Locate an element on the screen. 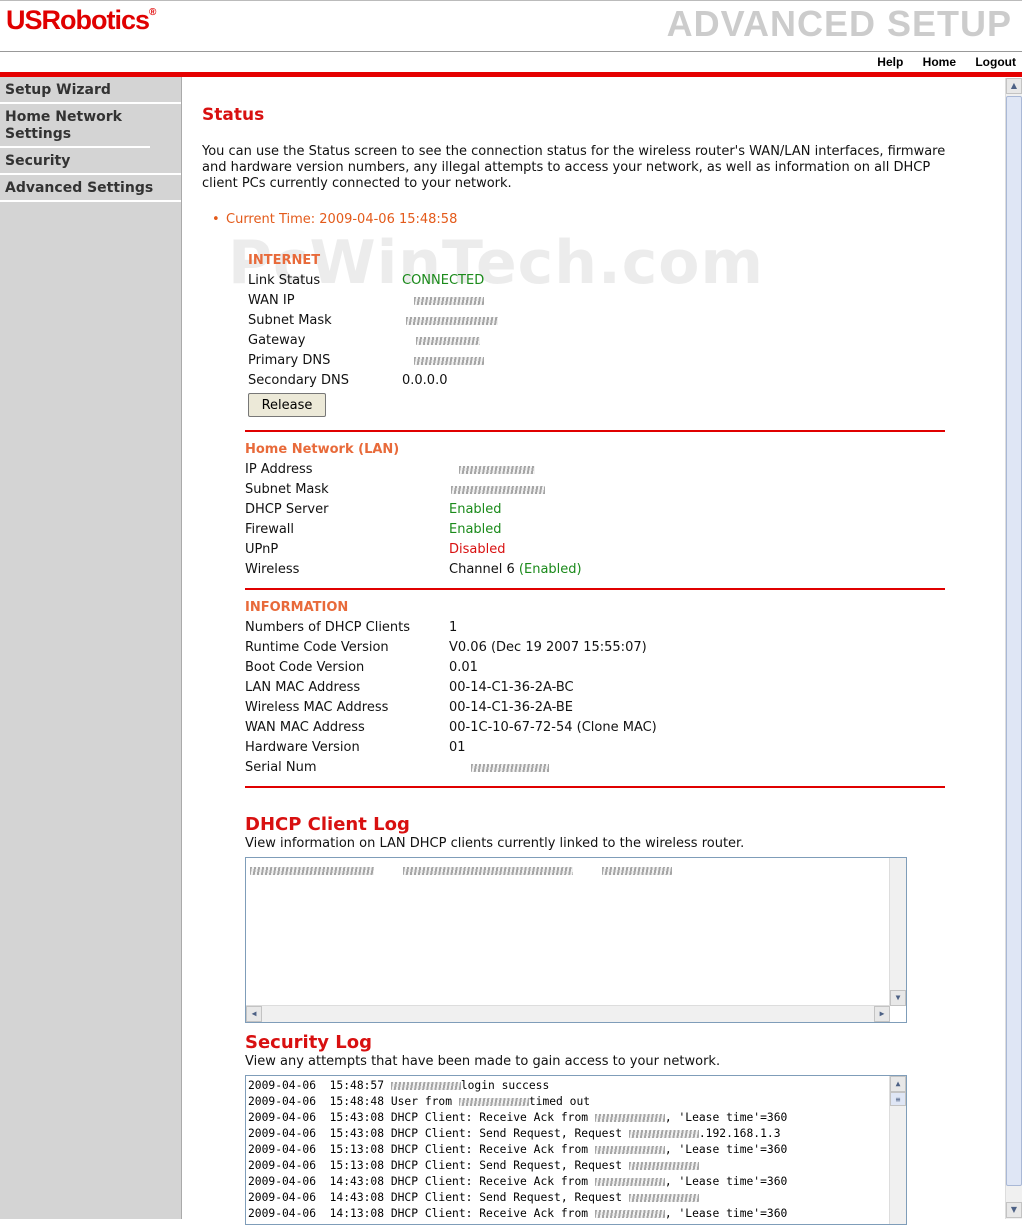 Image resolution: width=1022 pixels, height=1225 pixels. internet-subnet-row: Subnet Mask is located at coordinates (599, 321).